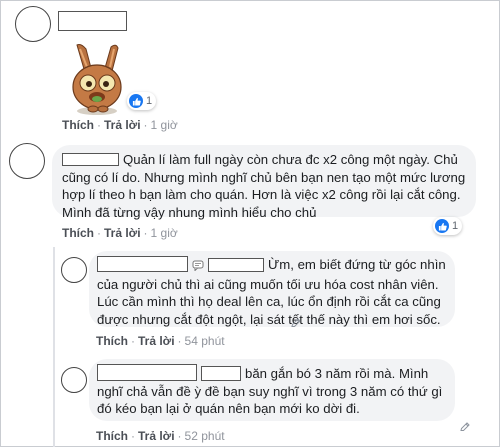 This screenshot has height=447, width=500. What do you see at coordinates (205, 436) in the screenshot?
I see `timestamp: 52 phút` at bounding box center [205, 436].